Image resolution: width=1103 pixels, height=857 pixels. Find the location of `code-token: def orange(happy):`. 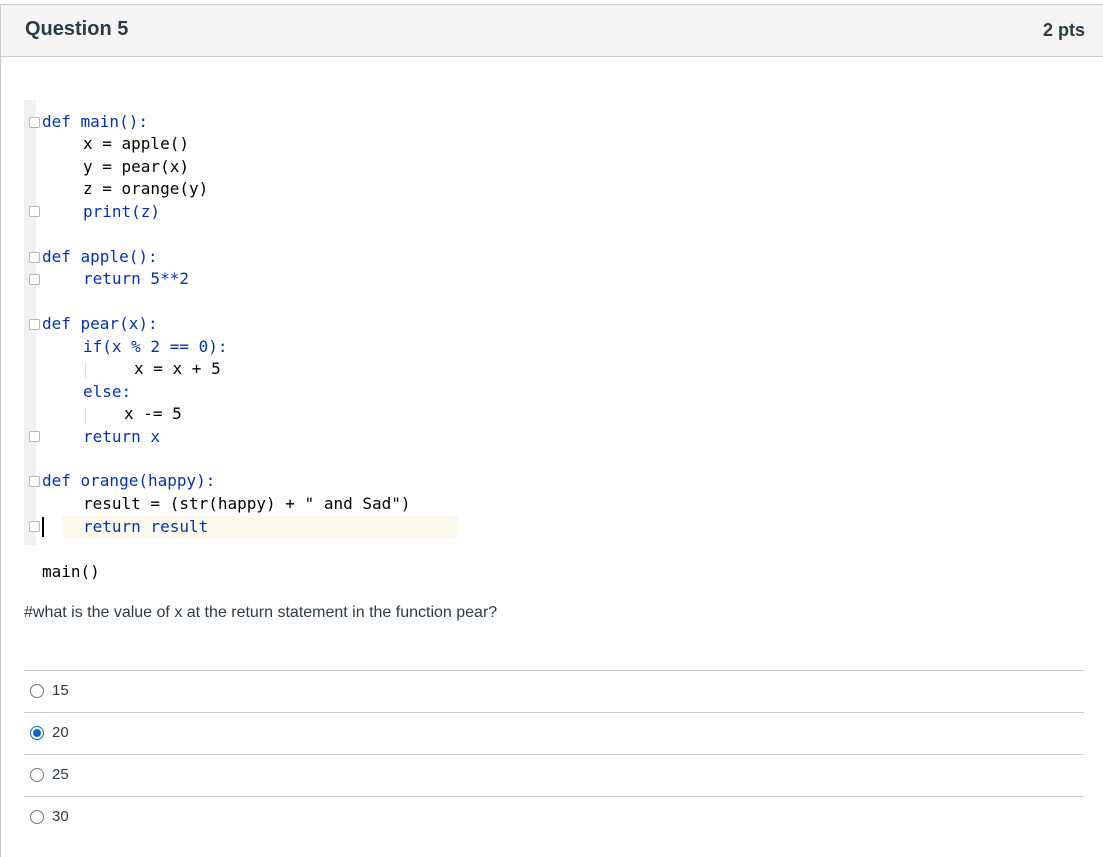

code-token: def orange(happy): is located at coordinates (129, 480).